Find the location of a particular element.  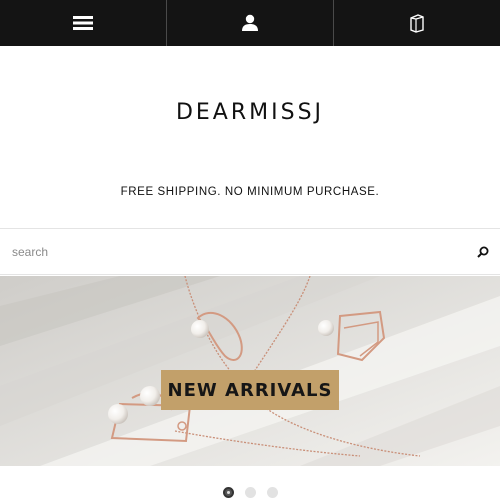

search-input is located at coordinates (237, 252).